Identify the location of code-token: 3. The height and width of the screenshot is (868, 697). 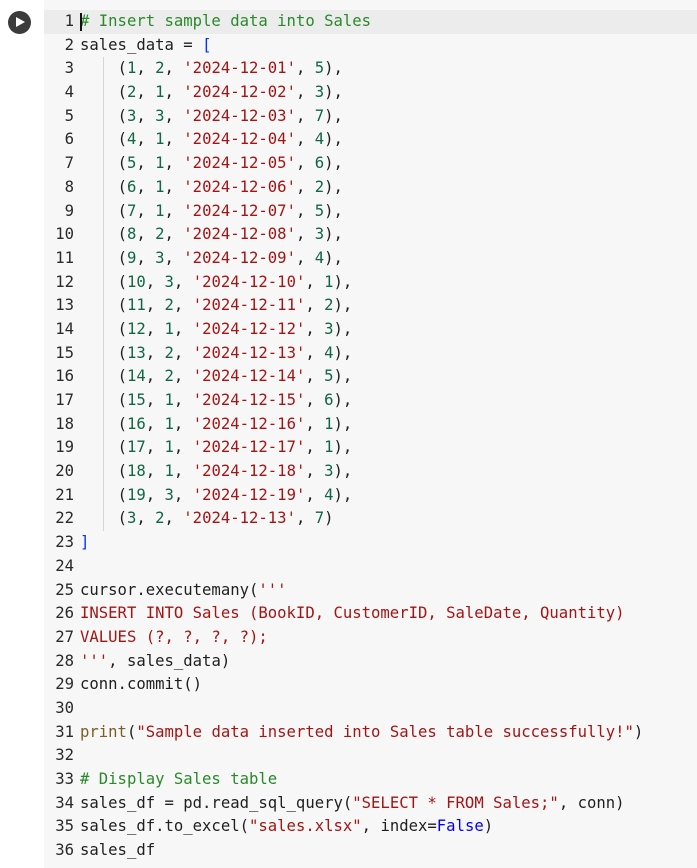
(169, 281).